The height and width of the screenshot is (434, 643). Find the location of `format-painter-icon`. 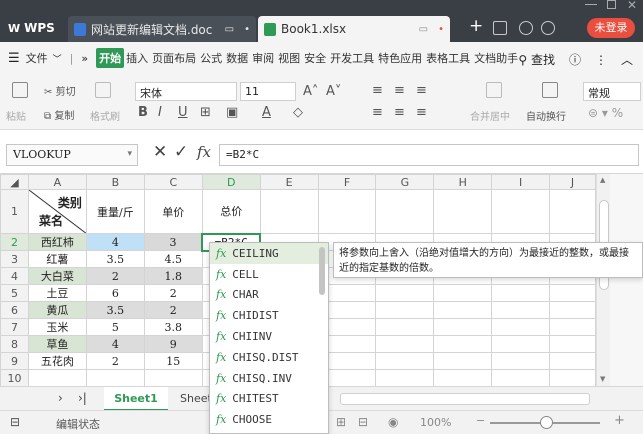

format-painter-icon is located at coordinates (103, 90).